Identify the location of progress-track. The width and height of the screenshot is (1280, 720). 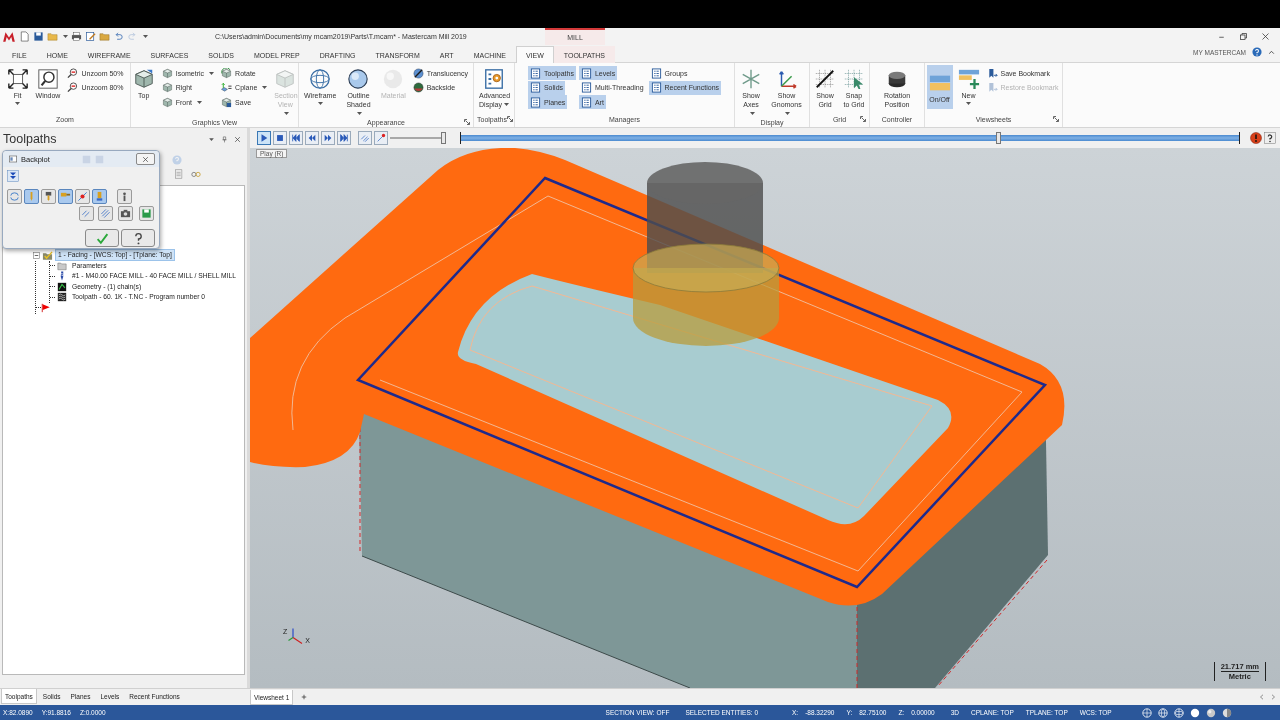
(850, 138).